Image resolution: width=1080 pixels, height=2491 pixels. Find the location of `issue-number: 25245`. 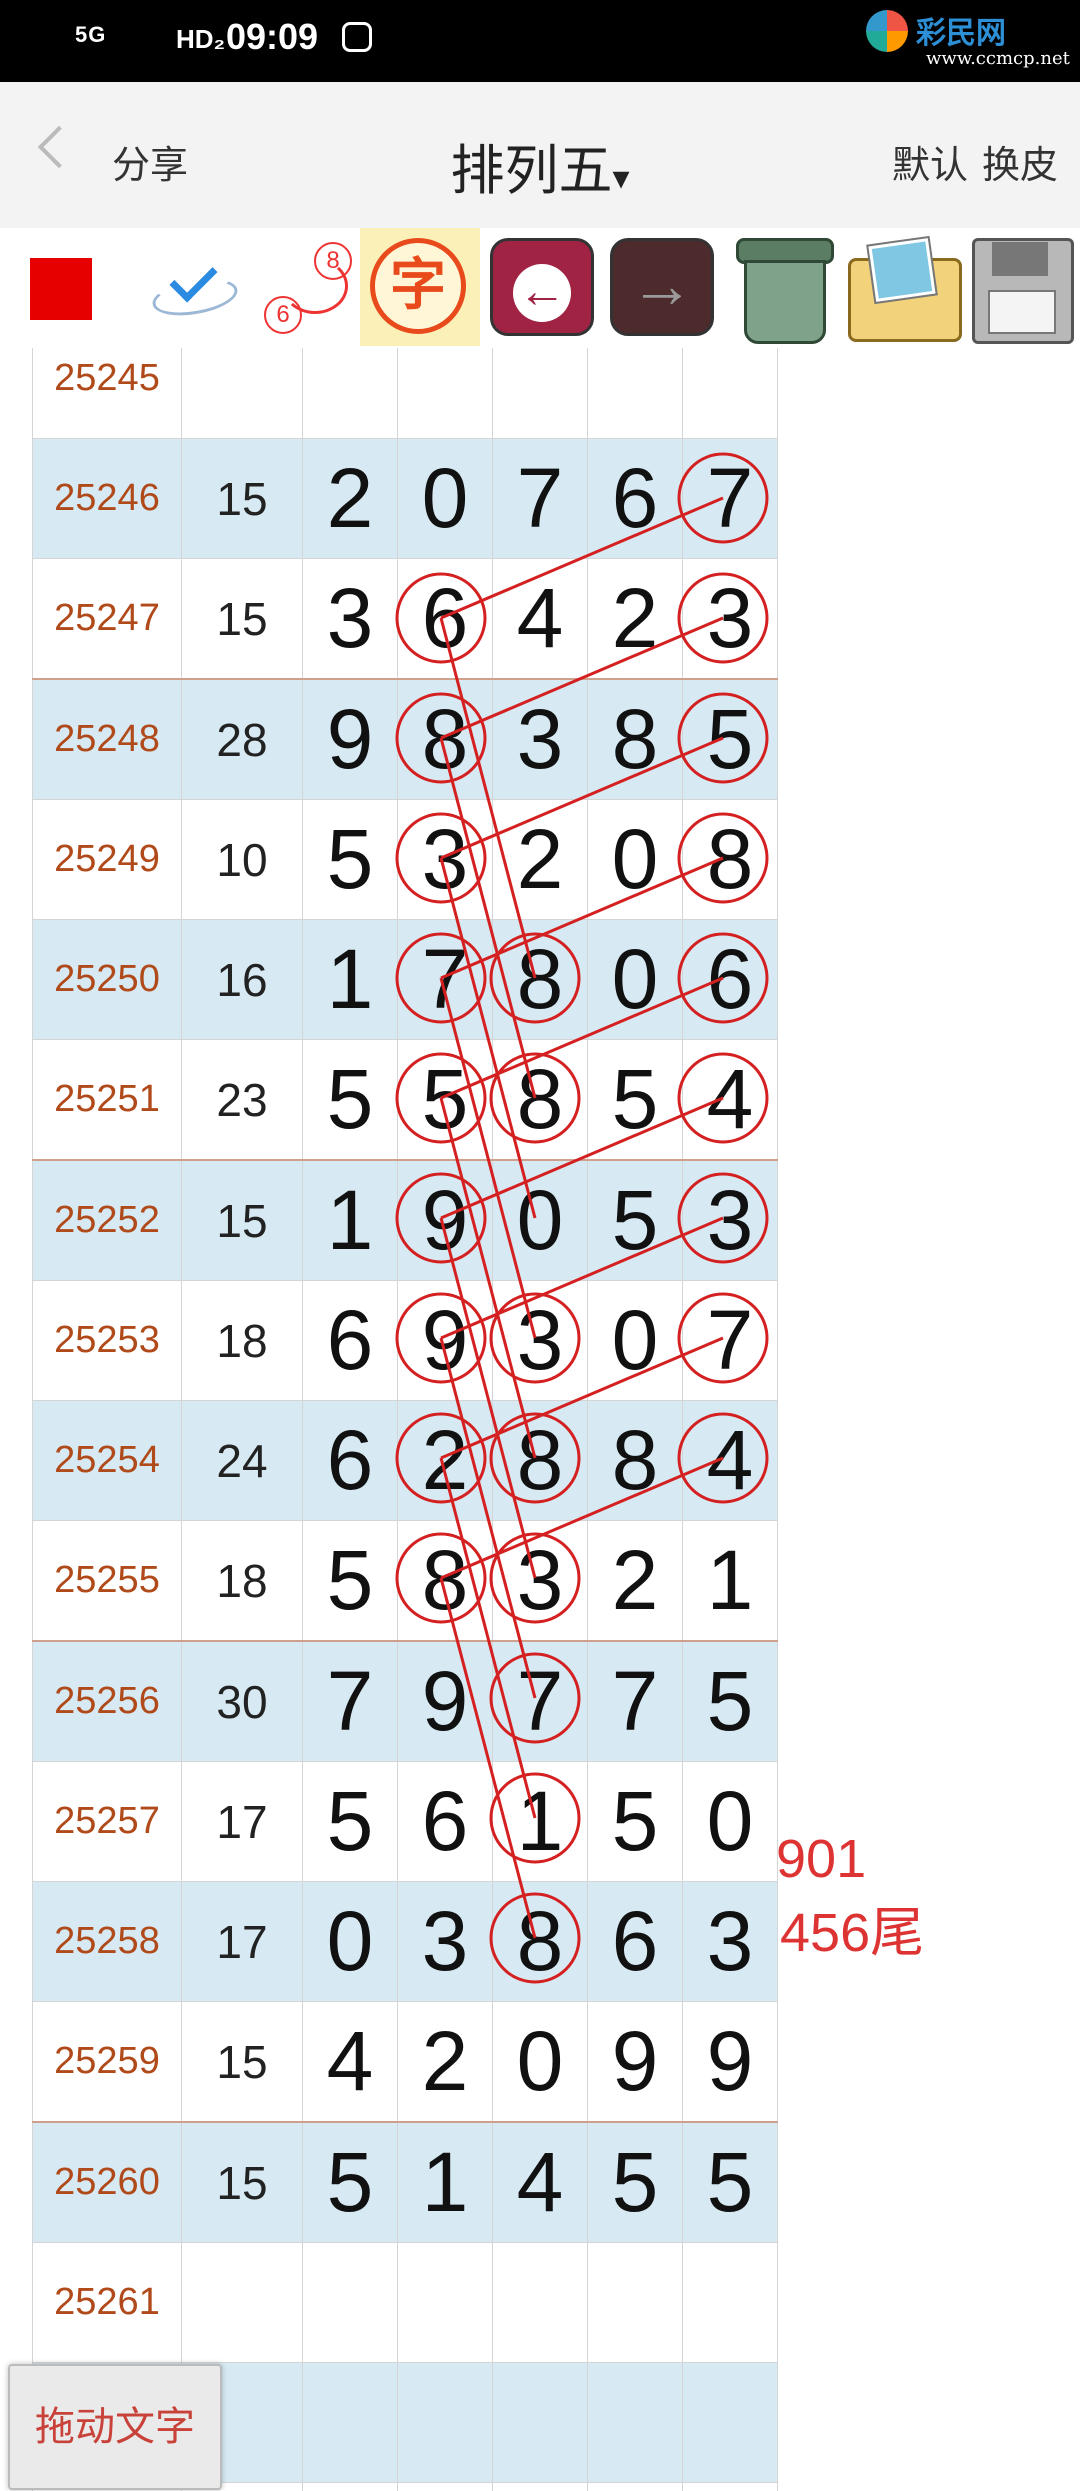

issue-number: 25245 is located at coordinates (107, 393).